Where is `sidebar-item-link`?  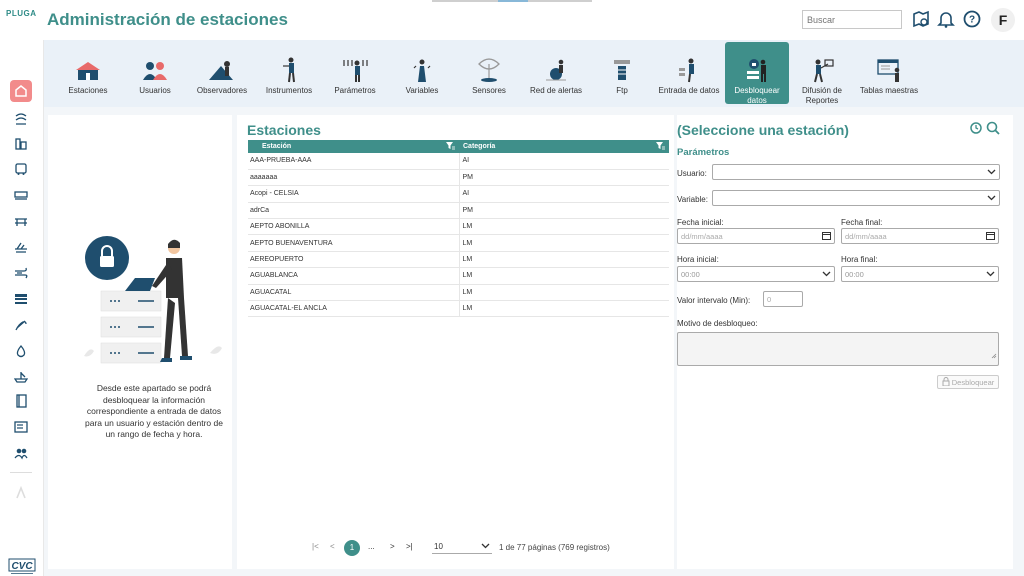
sidebar-item-link is located at coordinates (21, 325).